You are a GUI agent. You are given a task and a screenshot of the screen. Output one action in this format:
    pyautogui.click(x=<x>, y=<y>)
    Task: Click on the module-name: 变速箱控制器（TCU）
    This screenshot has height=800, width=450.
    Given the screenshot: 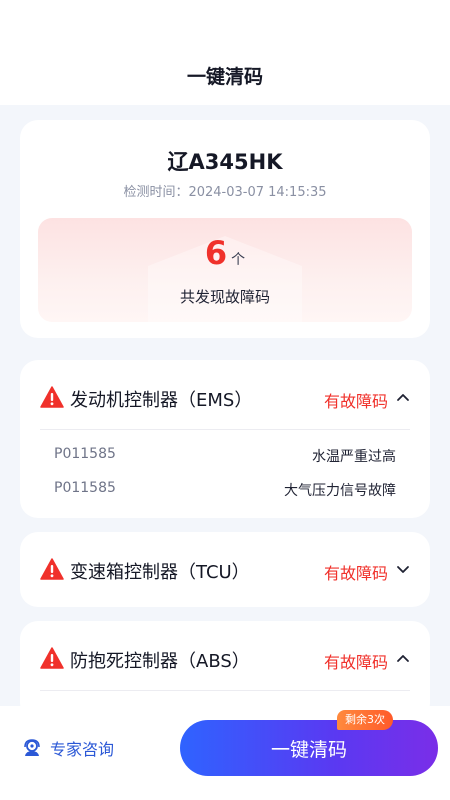 What is the action you would take?
    pyautogui.click(x=160, y=572)
    